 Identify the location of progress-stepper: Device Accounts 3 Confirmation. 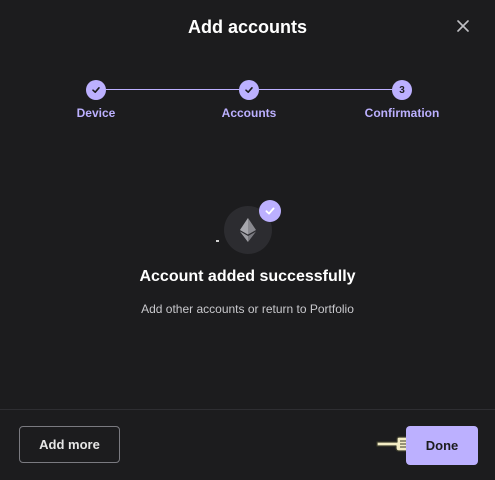
(247, 105).